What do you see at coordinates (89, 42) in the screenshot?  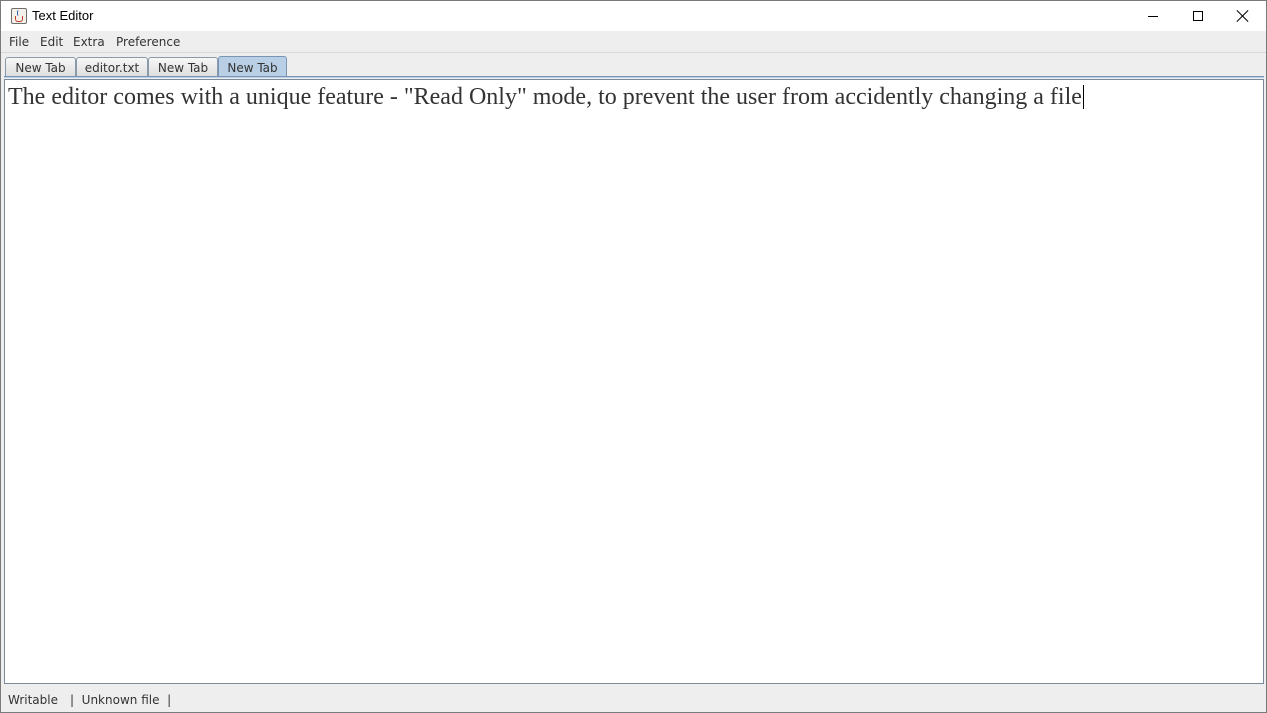 I see `menu-extra: Extra` at bounding box center [89, 42].